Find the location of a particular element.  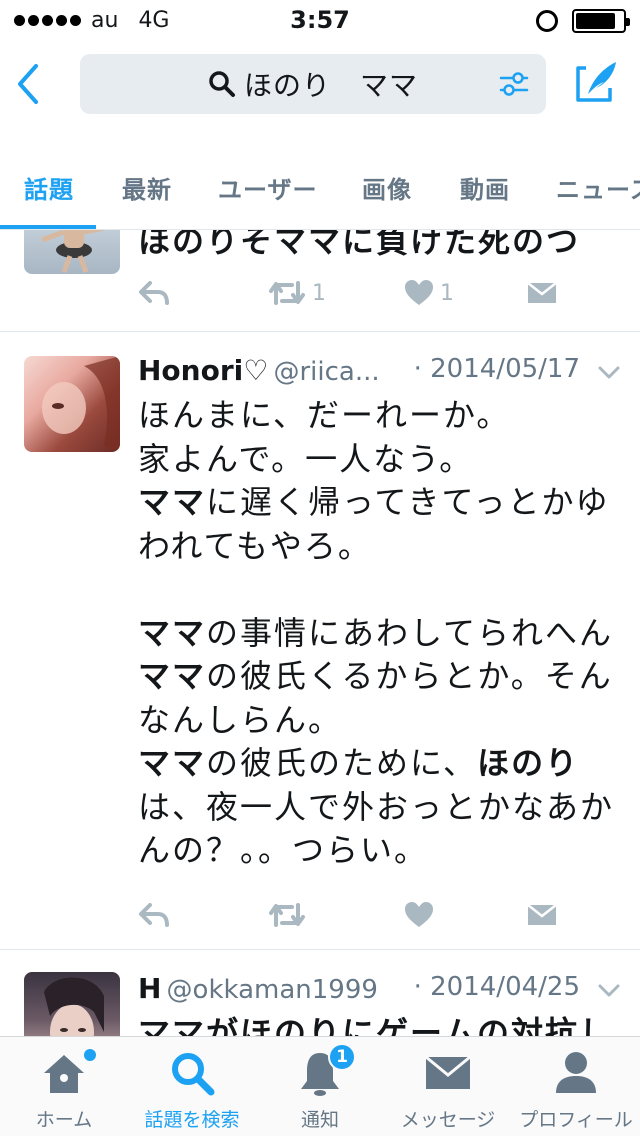

battery-icon is located at coordinates (601, 21).